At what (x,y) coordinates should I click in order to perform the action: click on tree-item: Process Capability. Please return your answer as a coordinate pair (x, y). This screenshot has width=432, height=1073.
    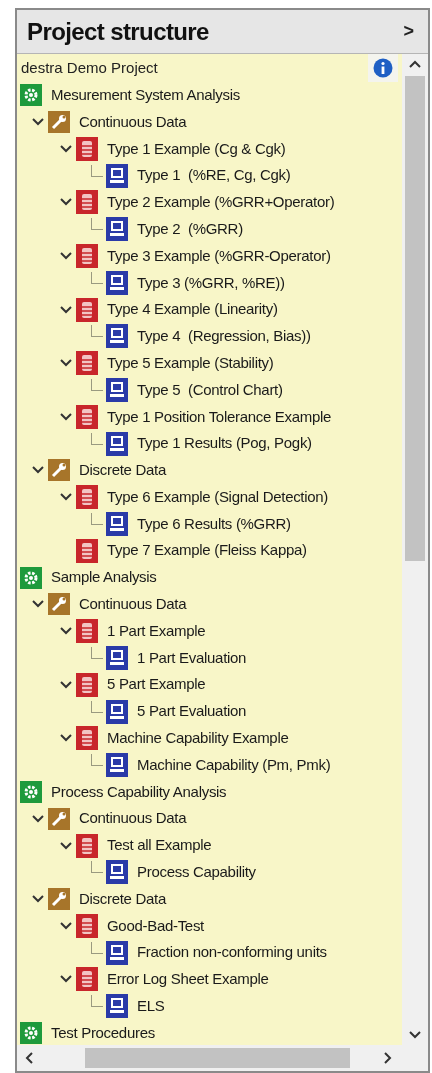
    Looking at the image, I should click on (209, 872).